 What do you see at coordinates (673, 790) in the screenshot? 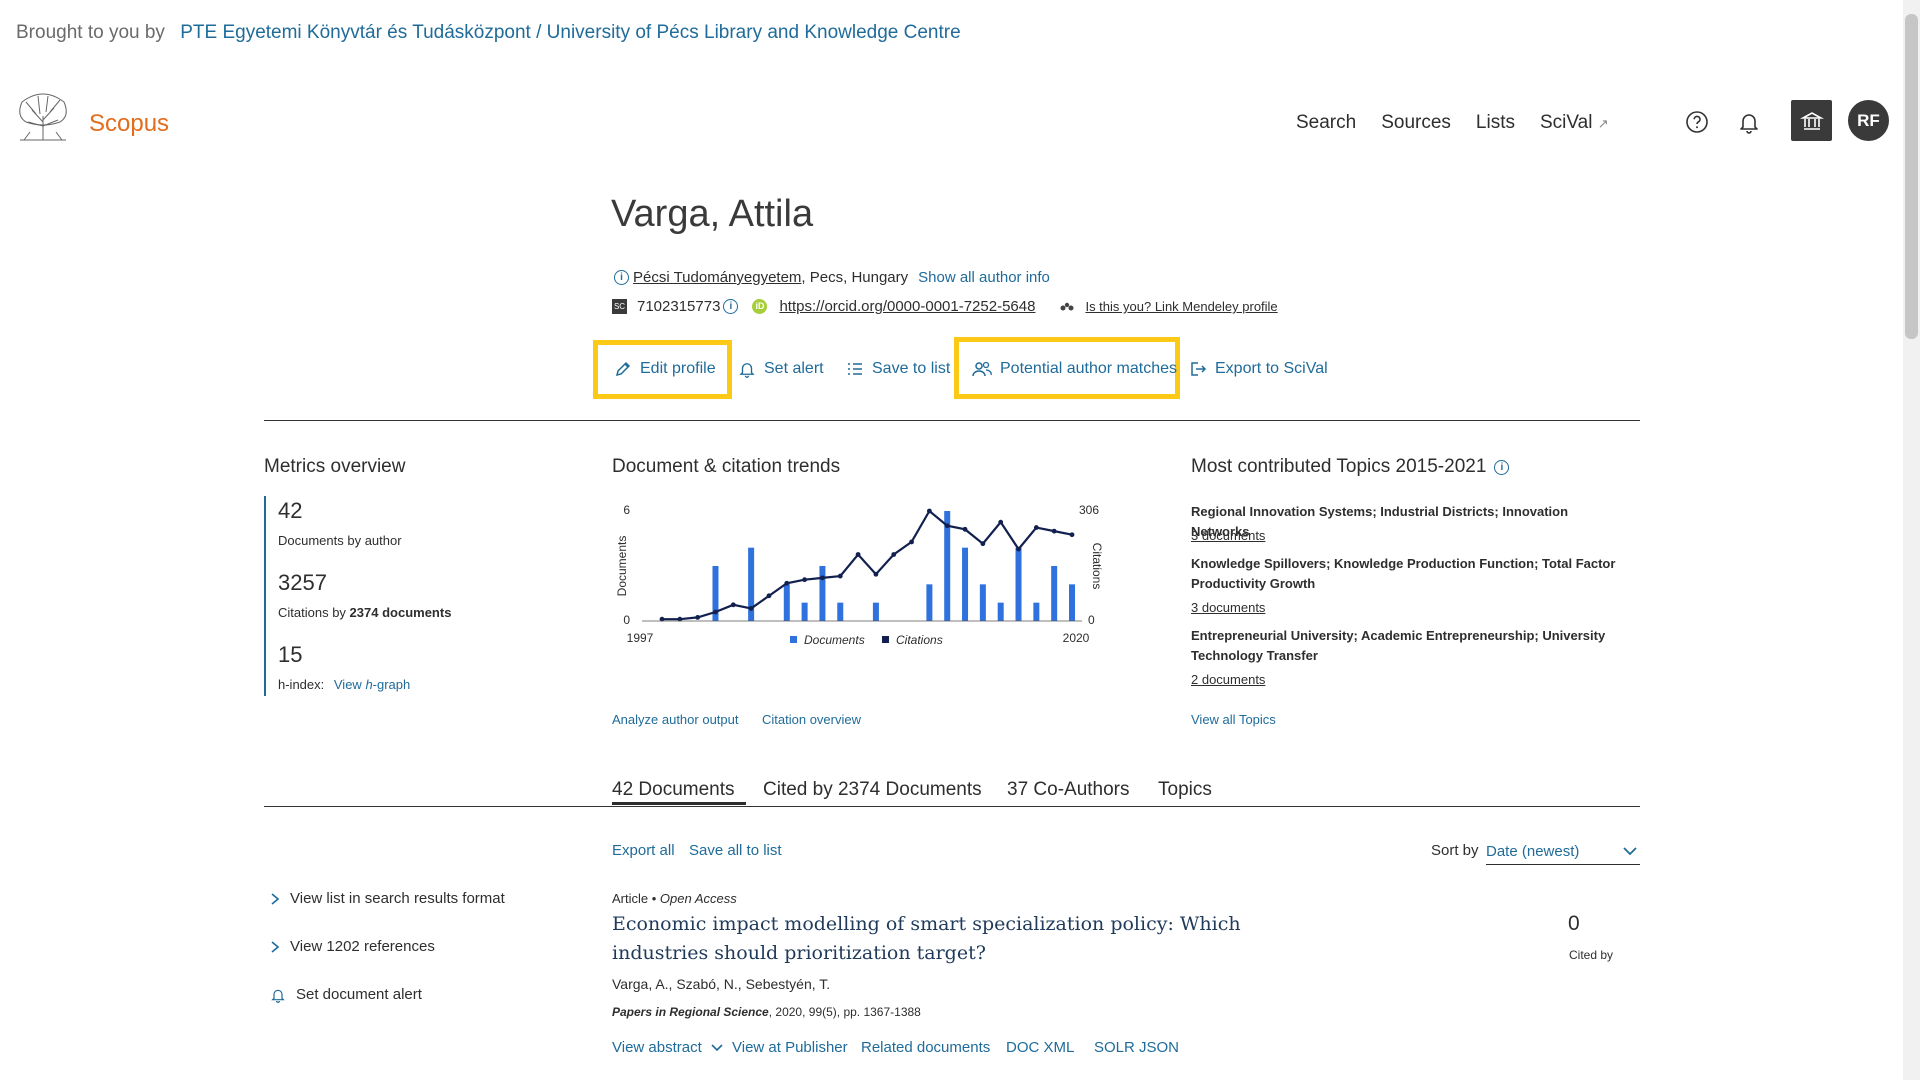
I see `tab-documents: 42 Documents` at bounding box center [673, 790].